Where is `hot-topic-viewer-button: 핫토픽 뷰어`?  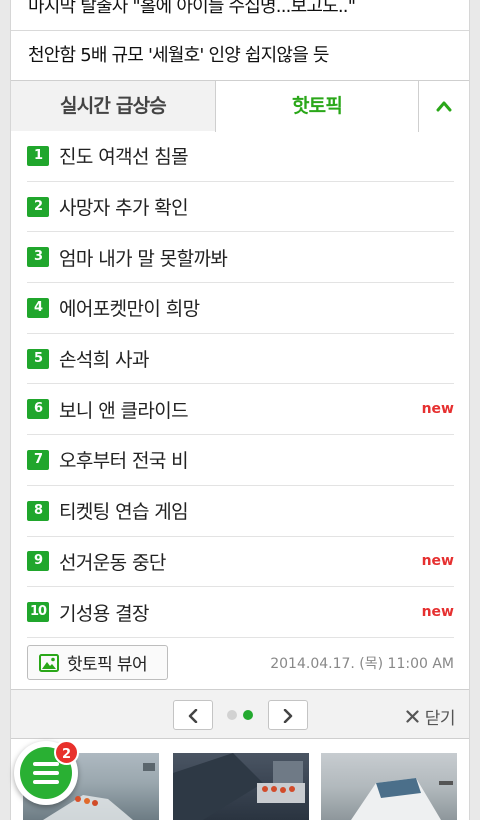 hot-topic-viewer-button: 핫토픽 뷰어 is located at coordinates (97, 662).